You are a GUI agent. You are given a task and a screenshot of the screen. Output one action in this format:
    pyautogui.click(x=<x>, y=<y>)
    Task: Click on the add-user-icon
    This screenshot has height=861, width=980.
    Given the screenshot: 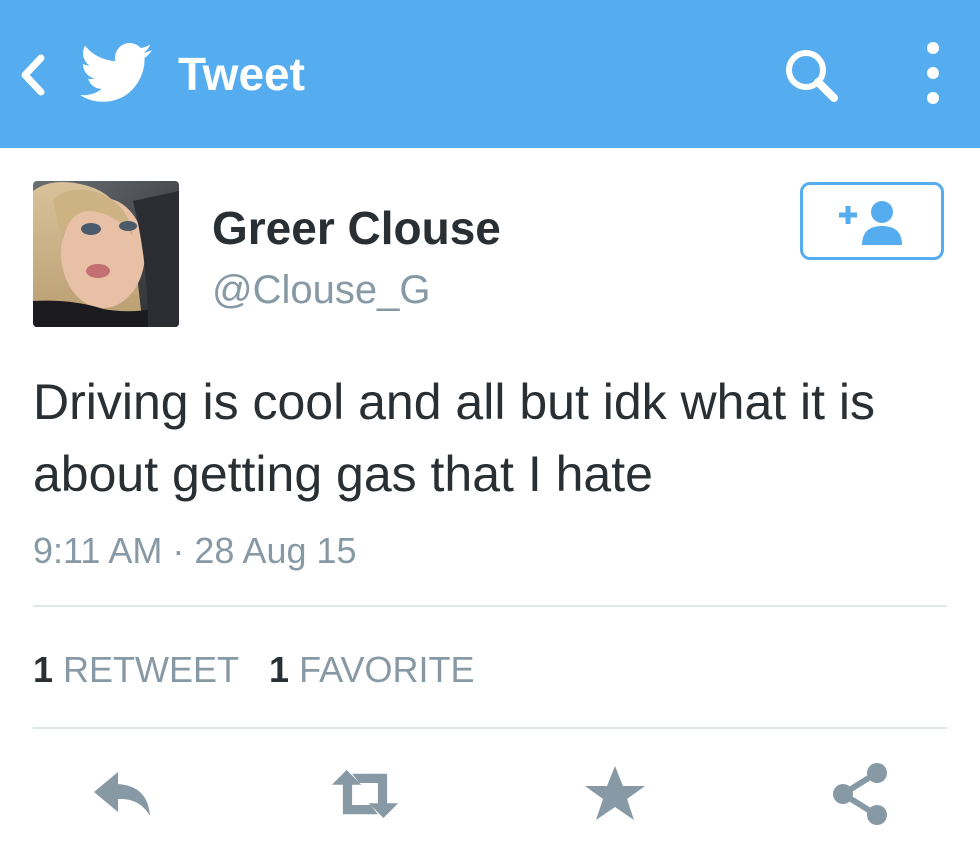 What is the action you would take?
    pyautogui.click(x=870, y=223)
    